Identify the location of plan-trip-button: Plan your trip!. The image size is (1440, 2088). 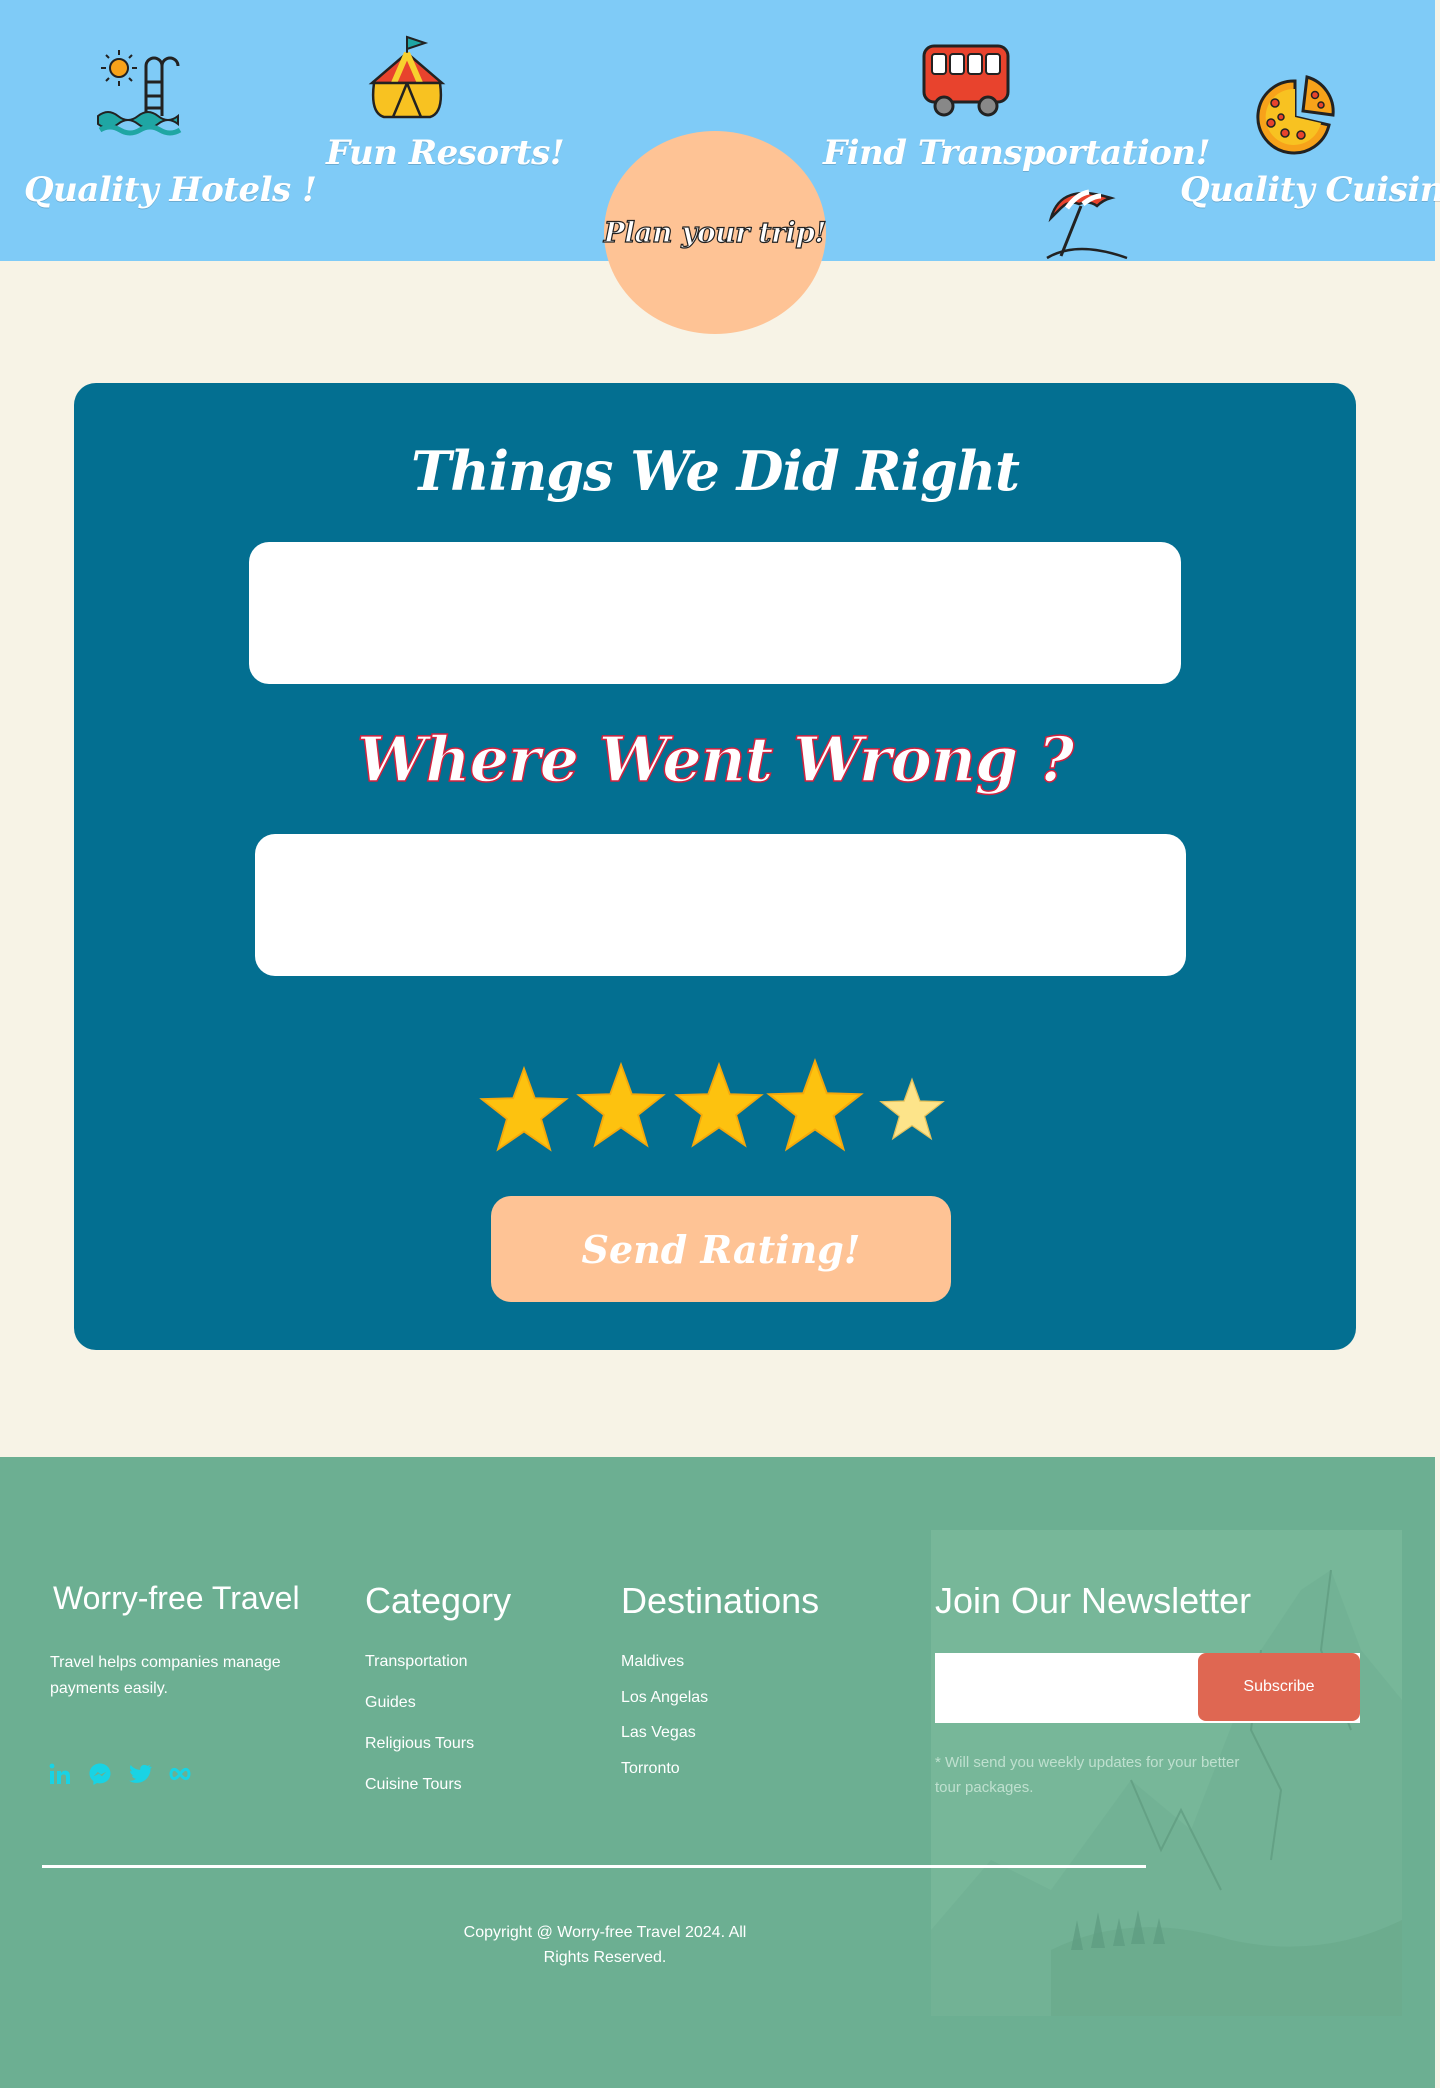
(715, 232).